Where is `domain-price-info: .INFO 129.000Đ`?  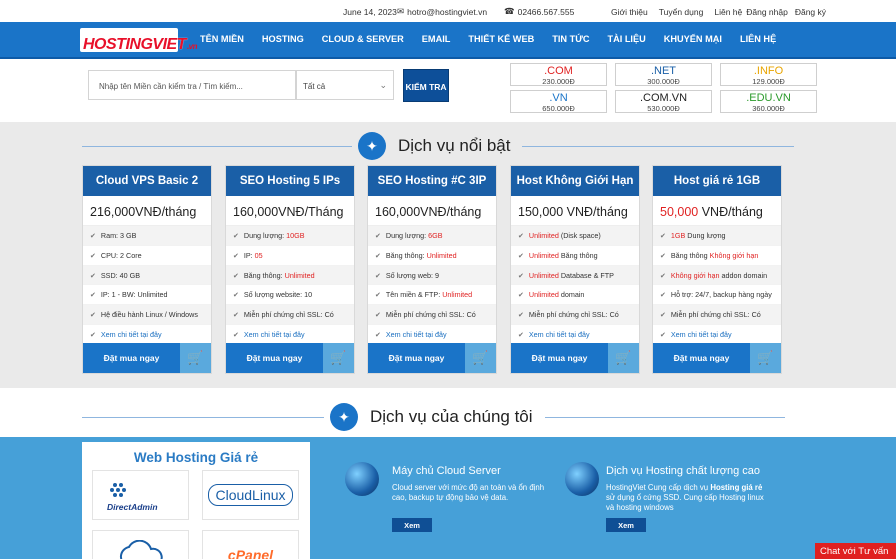
domain-price-info: .INFO 129.000Đ is located at coordinates (768, 74).